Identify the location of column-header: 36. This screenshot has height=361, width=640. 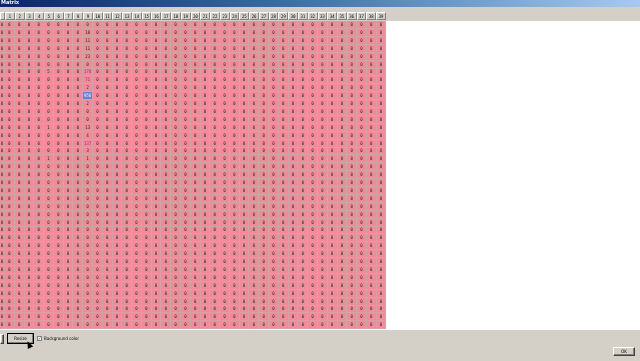
(351, 16).